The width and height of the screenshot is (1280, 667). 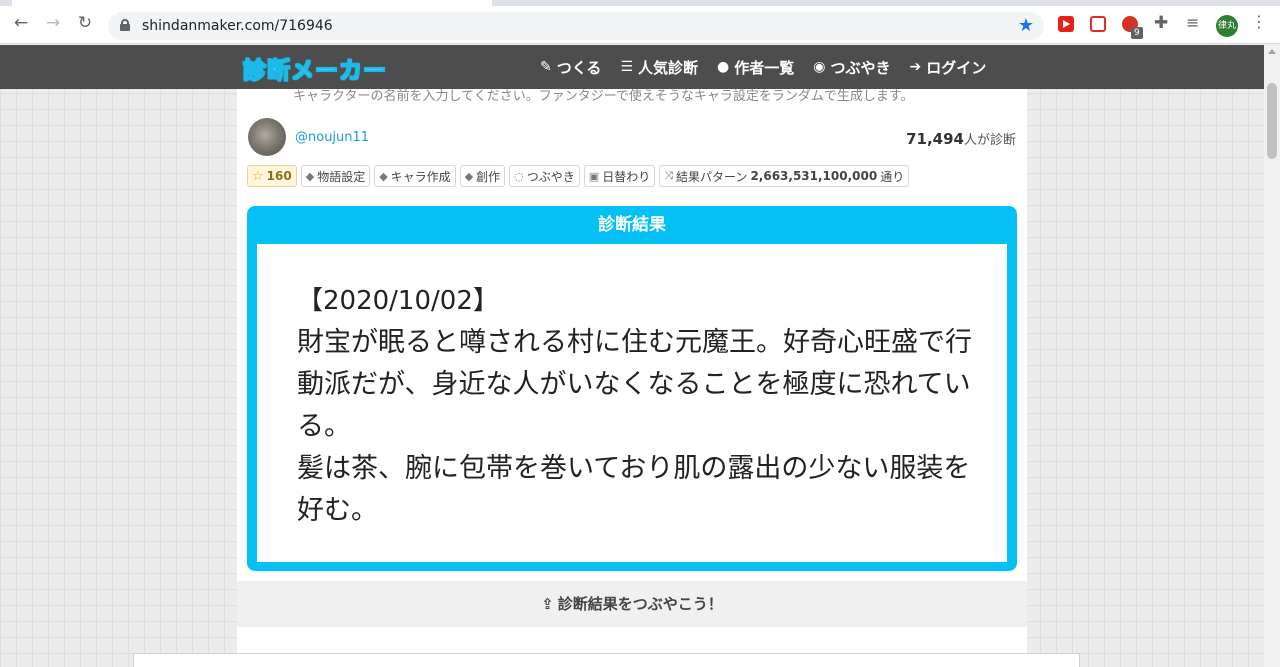 I want to click on tag-label: 創作, so click(x=488, y=176).